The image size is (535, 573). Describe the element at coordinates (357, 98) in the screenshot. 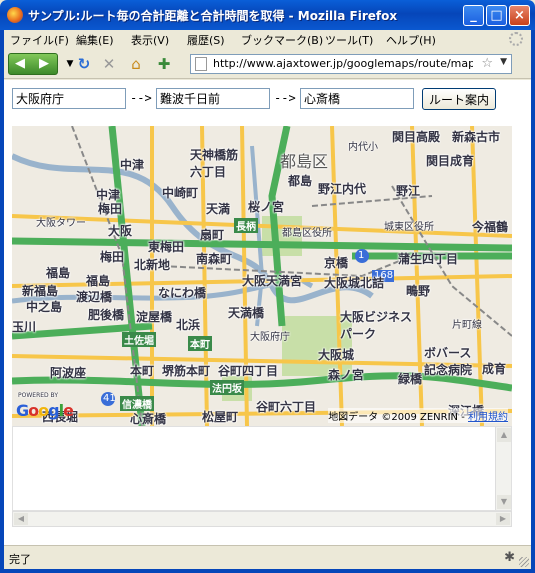

I see `destination-input` at that location.